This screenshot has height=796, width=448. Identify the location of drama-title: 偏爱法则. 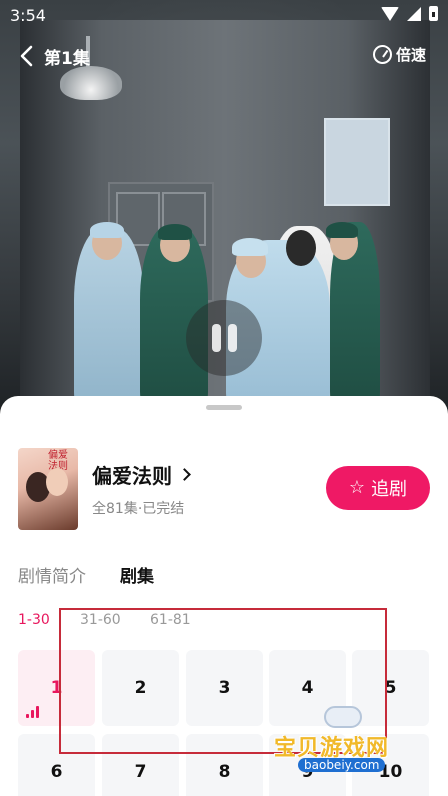
(141, 474).